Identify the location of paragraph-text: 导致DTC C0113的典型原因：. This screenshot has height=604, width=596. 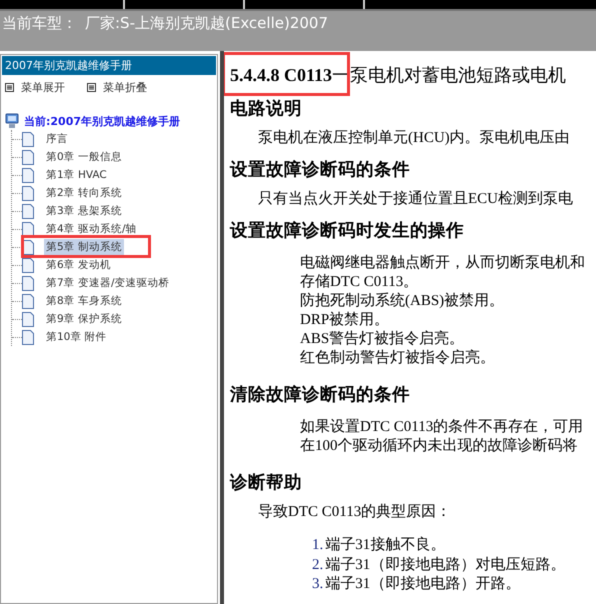
(355, 512).